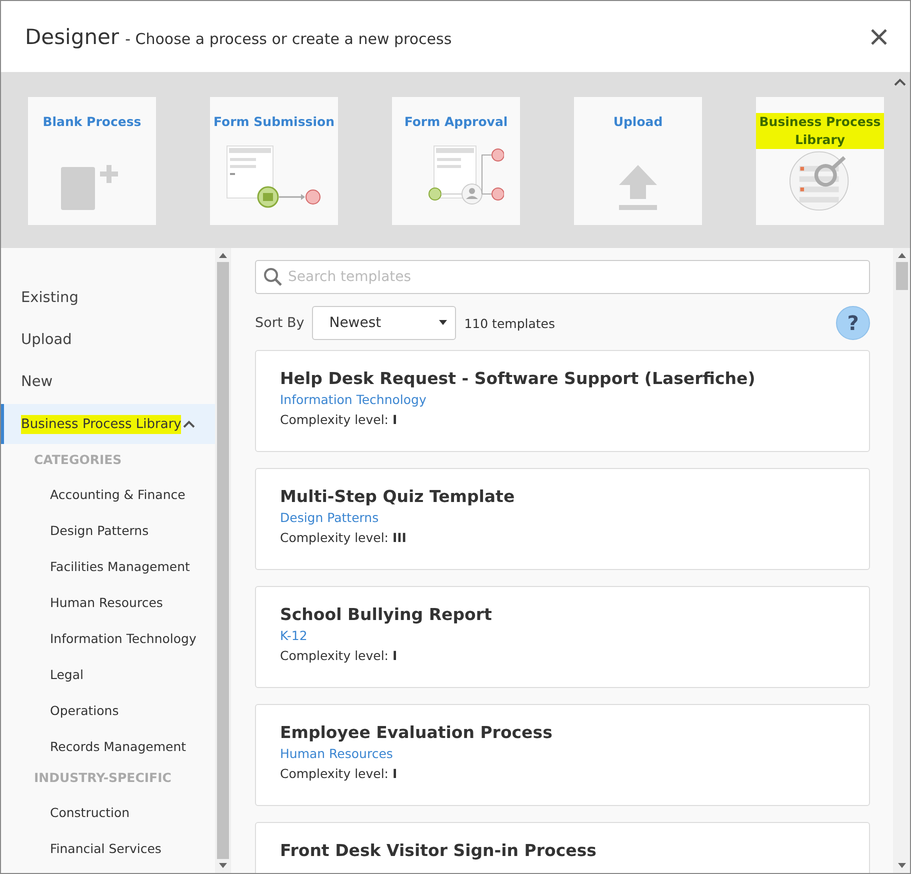 This screenshot has width=911, height=874. What do you see at coordinates (108, 424) in the screenshot?
I see `sidebar-item: Business Process Library` at bounding box center [108, 424].